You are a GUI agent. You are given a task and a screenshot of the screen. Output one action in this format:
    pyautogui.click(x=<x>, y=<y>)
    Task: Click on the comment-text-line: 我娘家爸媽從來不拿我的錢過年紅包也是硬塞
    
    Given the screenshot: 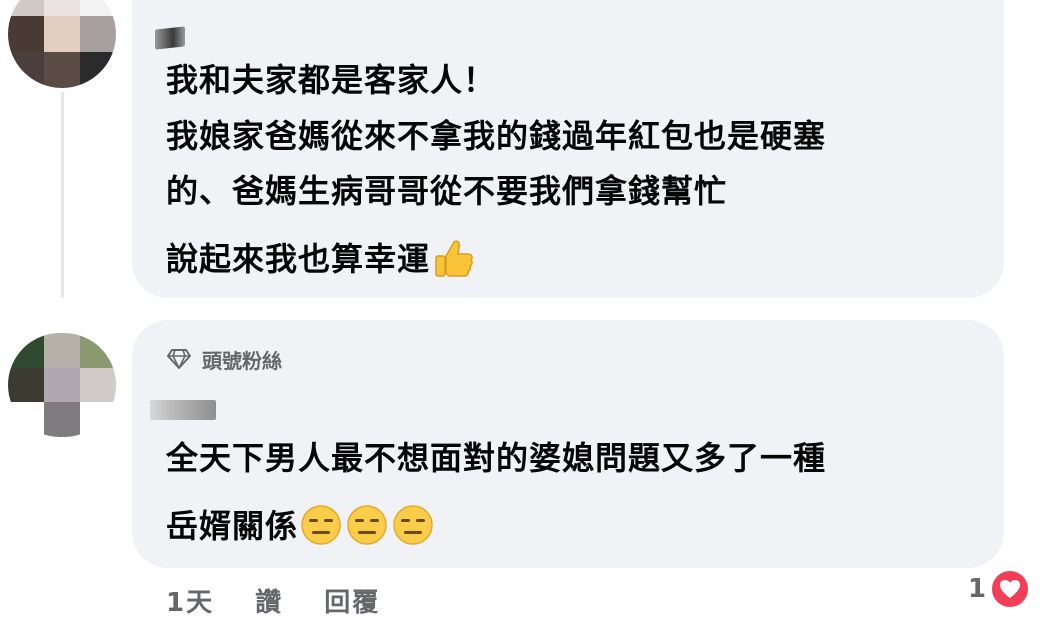 What is the action you would take?
    pyautogui.click(x=496, y=136)
    